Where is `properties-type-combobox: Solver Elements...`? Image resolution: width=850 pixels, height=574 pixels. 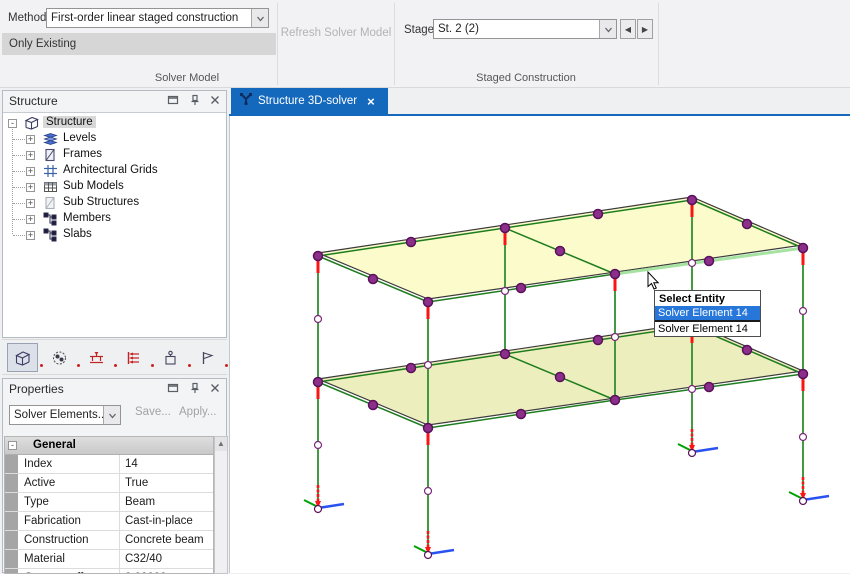
properties-type-combobox: Solver Elements... is located at coordinates (65, 415).